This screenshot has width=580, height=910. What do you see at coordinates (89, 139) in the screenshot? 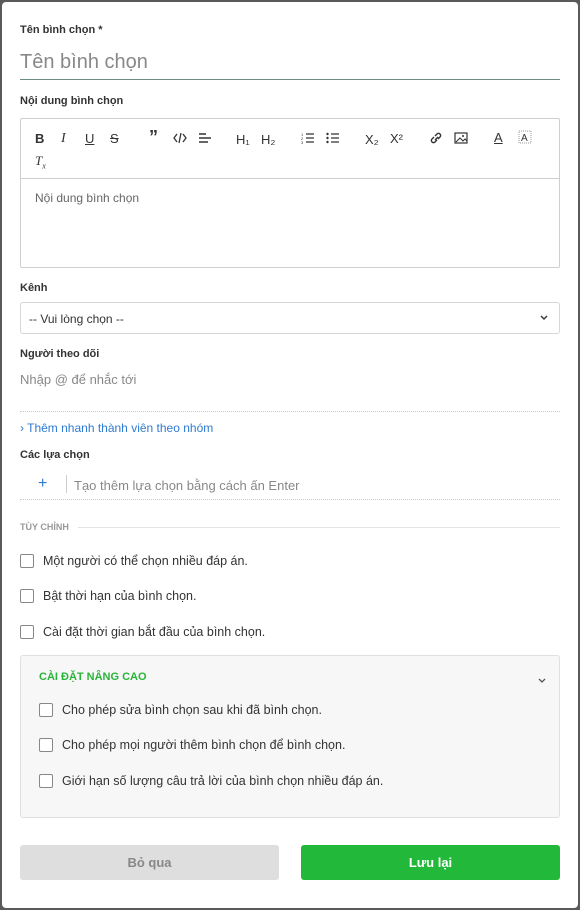
I see `underline-icon: U` at bounding box center [89, 139].